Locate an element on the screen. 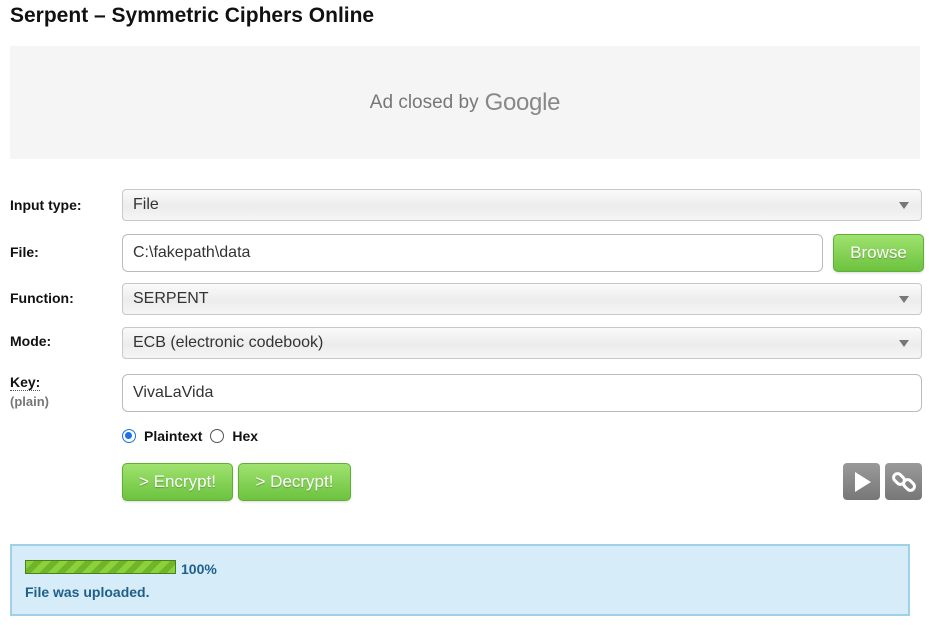 The height and width of the screenshot is (625, 929). plaintext-radio-label: Plaintext is located at coordinates (173, 436).